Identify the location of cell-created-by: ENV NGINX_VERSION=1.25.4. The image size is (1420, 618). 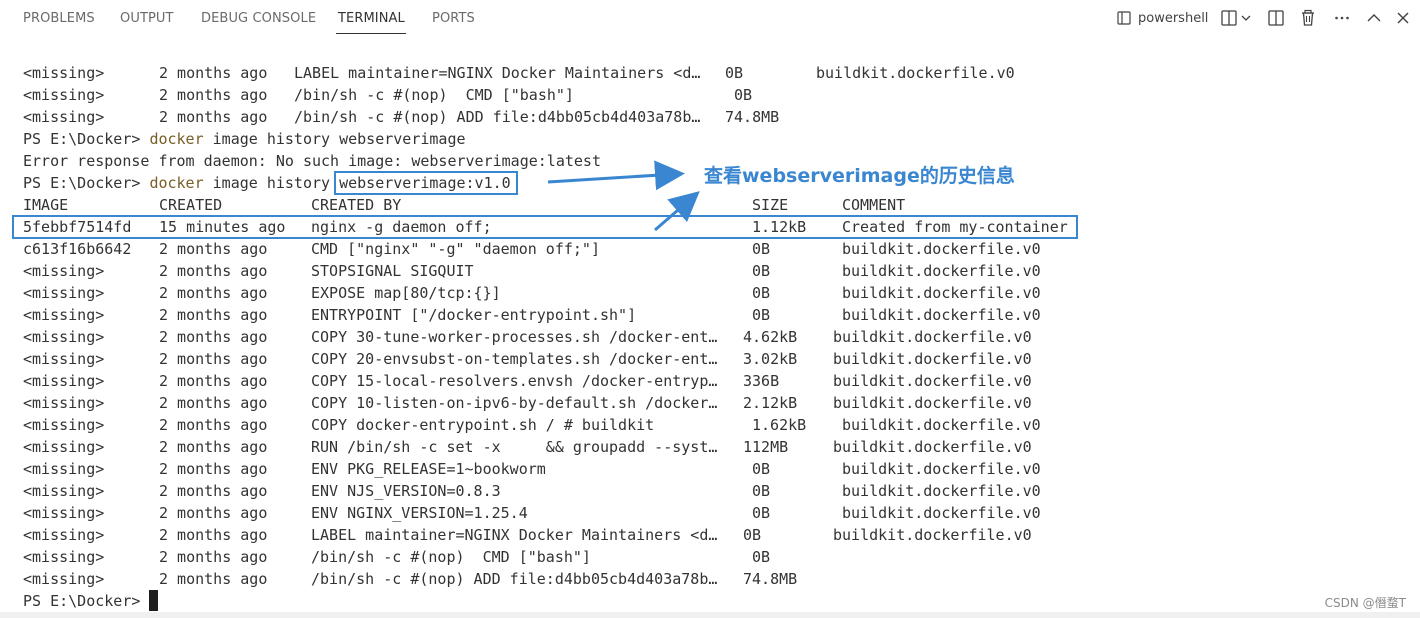
(419, 513).